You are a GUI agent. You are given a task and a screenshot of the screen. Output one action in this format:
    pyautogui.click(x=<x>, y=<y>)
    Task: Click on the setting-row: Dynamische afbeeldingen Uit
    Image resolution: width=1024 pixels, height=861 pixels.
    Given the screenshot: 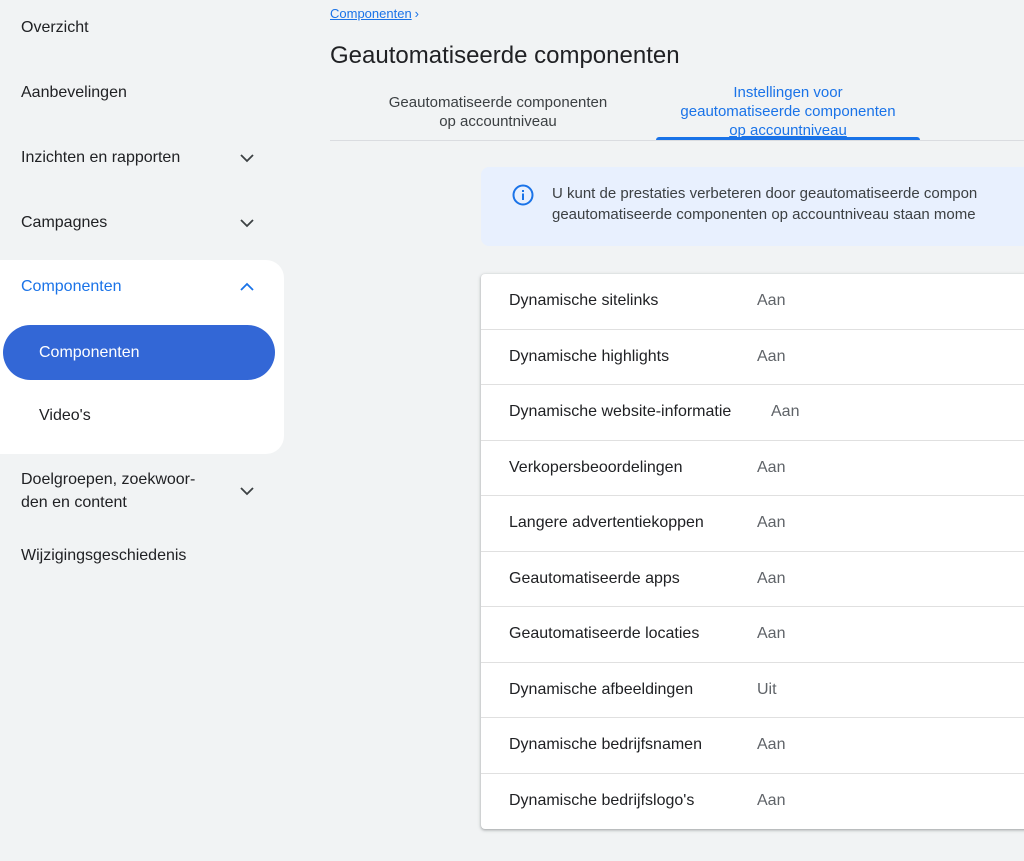 What is the action you would take?
    pyautogui.click(x=752, y=690)
    